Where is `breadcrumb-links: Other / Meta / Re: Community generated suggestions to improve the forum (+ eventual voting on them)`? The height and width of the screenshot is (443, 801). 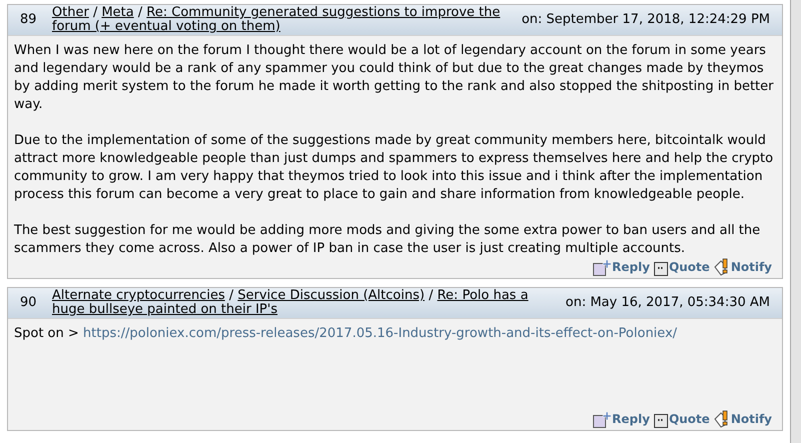 breadcrumb-links: Other / Meta / Re: Community generated suggestions to improve the forum (+ eventual voting on them) is located at coordinates (279, 20).